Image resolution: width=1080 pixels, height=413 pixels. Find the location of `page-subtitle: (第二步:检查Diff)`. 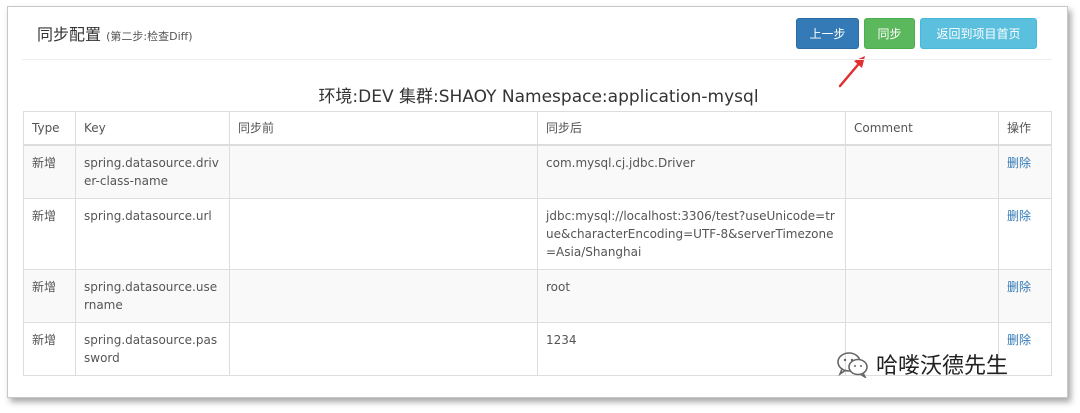

page-subtitle: (第二步:检查Diff) is located at coordinates (149, 36).